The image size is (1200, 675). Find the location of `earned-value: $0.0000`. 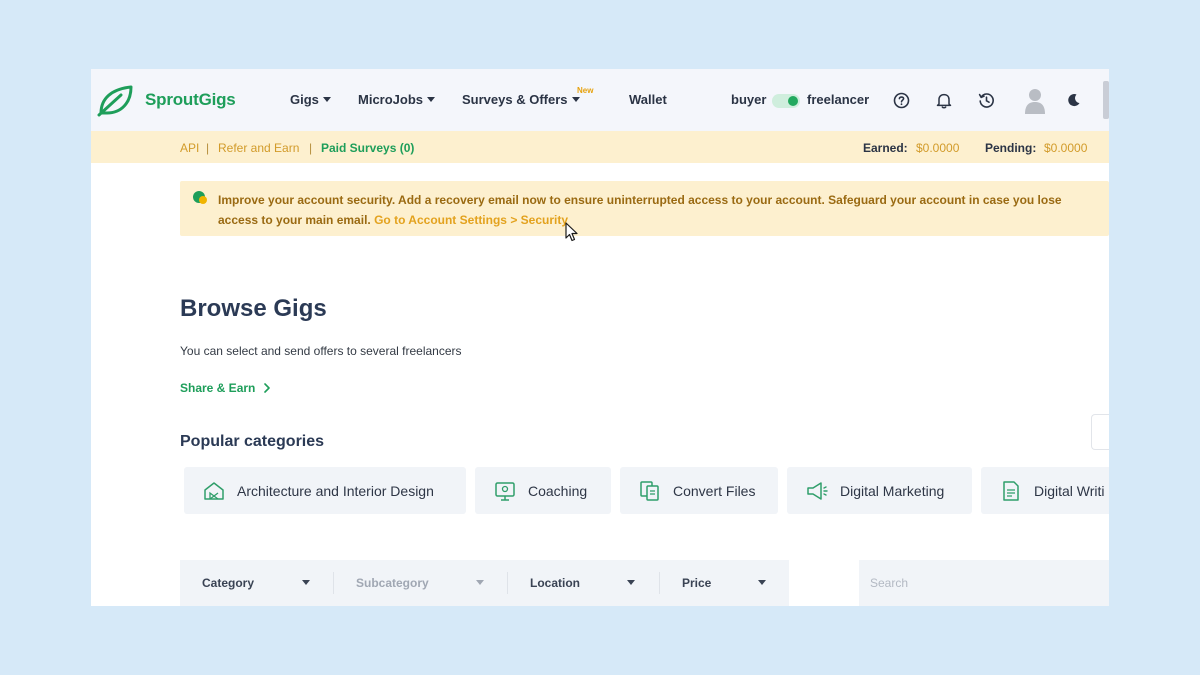

earned-value: $0.0000 is located at coordinates (938, 148).